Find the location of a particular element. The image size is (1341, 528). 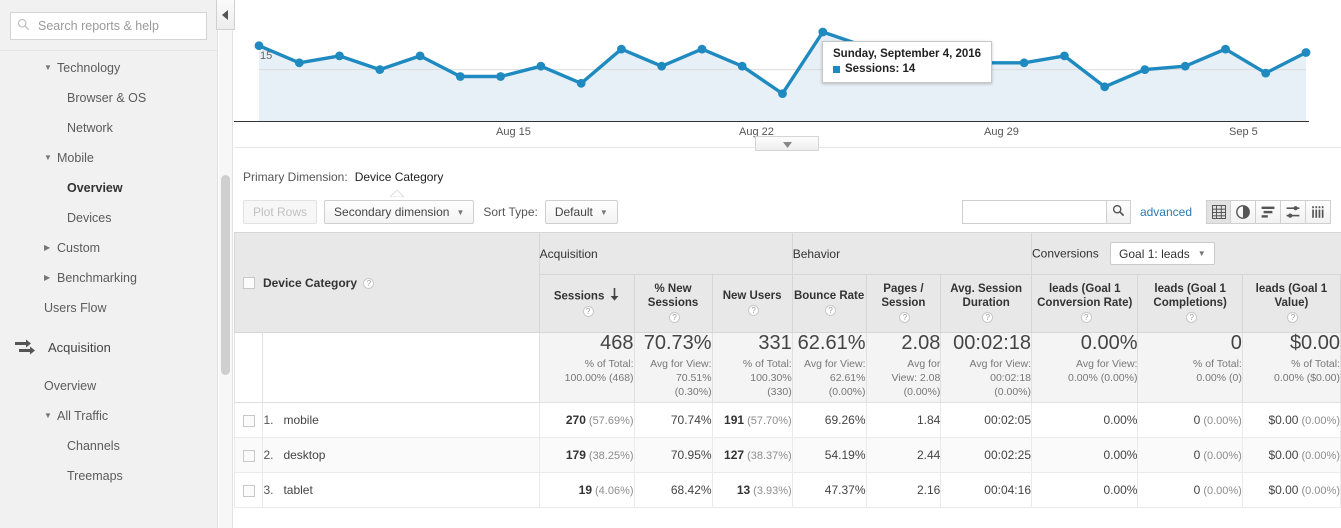

chevron-left-icon is located at coordinates (225, 14).